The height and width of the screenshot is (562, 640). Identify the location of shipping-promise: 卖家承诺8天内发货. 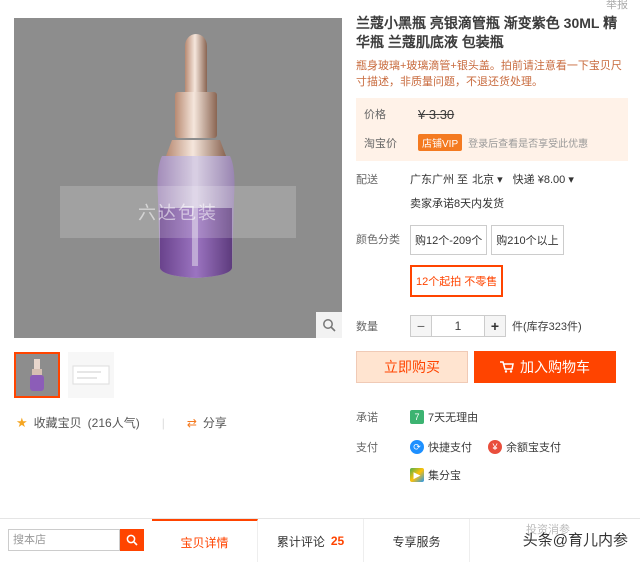
(457, 204).